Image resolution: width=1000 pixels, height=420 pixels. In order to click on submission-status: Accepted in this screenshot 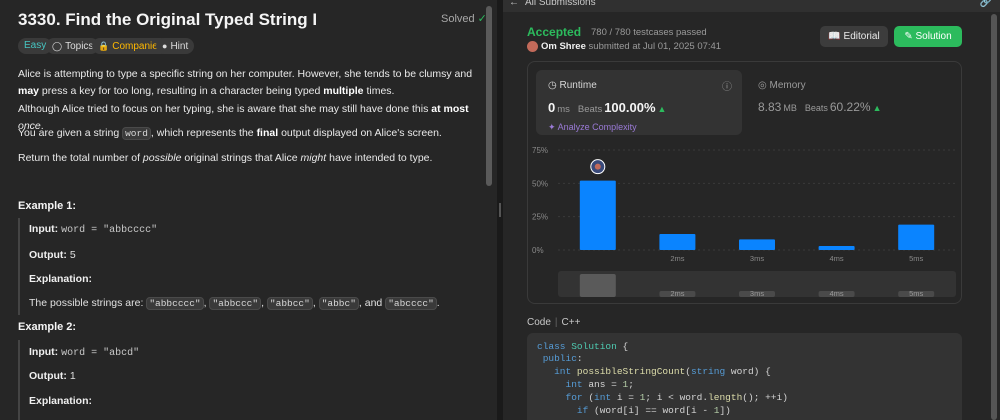, I will do `click(554, 32)`.